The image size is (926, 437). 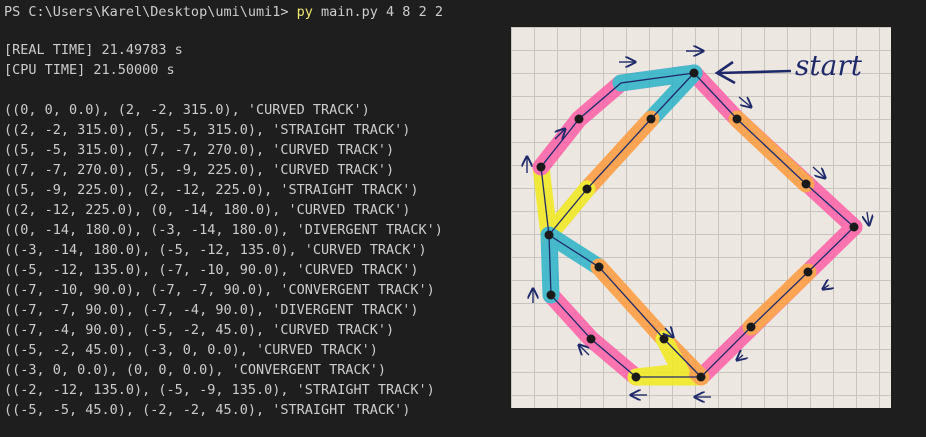 What do you see at coordinates (89, 70) in the screenshot?
I see `cpu-time-line: [CPU TIME] 21.50000 s` at bounding box center [89, 70].